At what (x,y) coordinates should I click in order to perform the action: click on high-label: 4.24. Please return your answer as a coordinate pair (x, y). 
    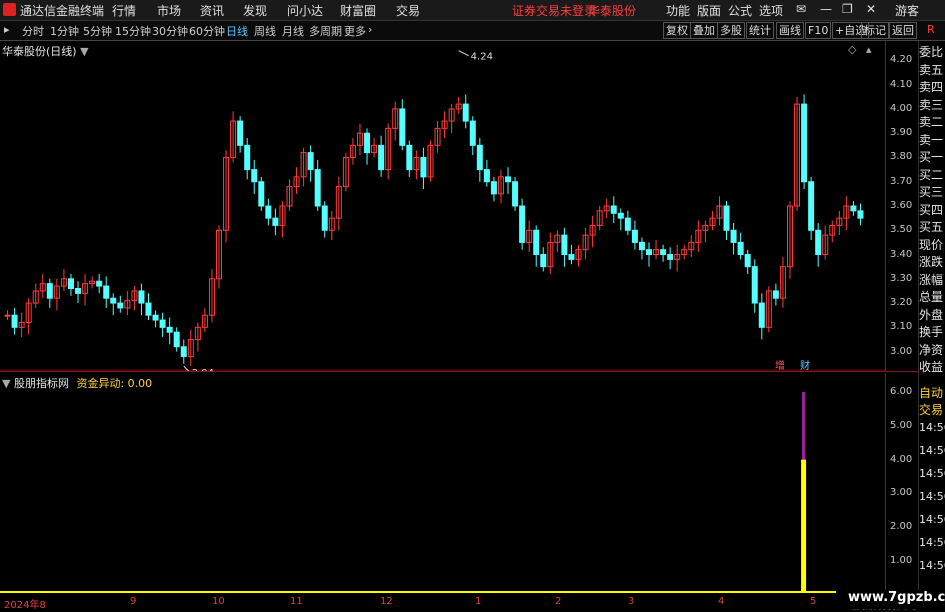
    Looking at the image, I should click on (482, 57).